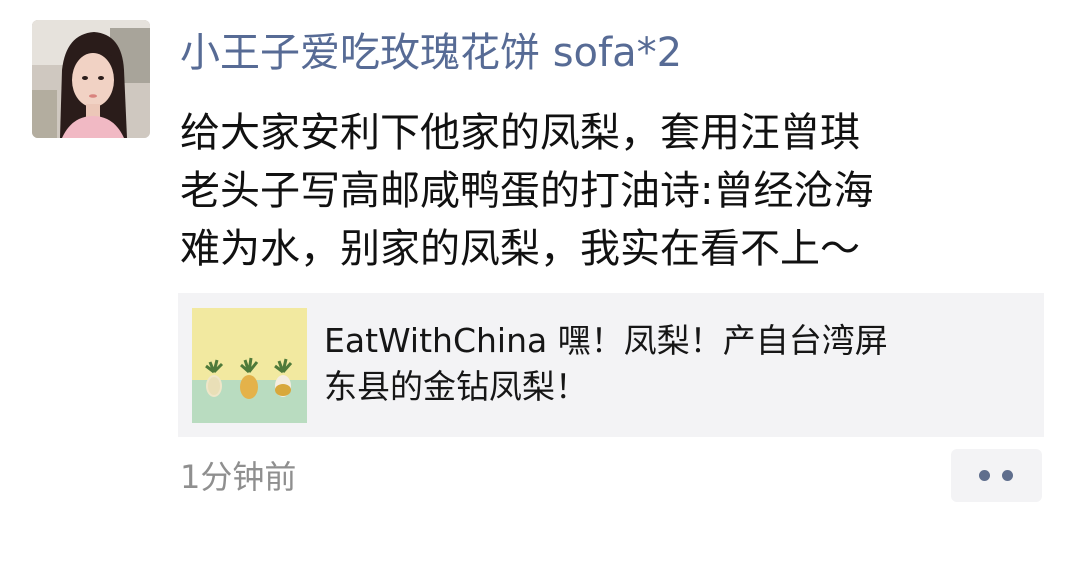 The image size is (1080, 583). What do you see at coordinates (996, 475) in the screenshot?
I see `more-actions-button` at bounding box center [996, 475].